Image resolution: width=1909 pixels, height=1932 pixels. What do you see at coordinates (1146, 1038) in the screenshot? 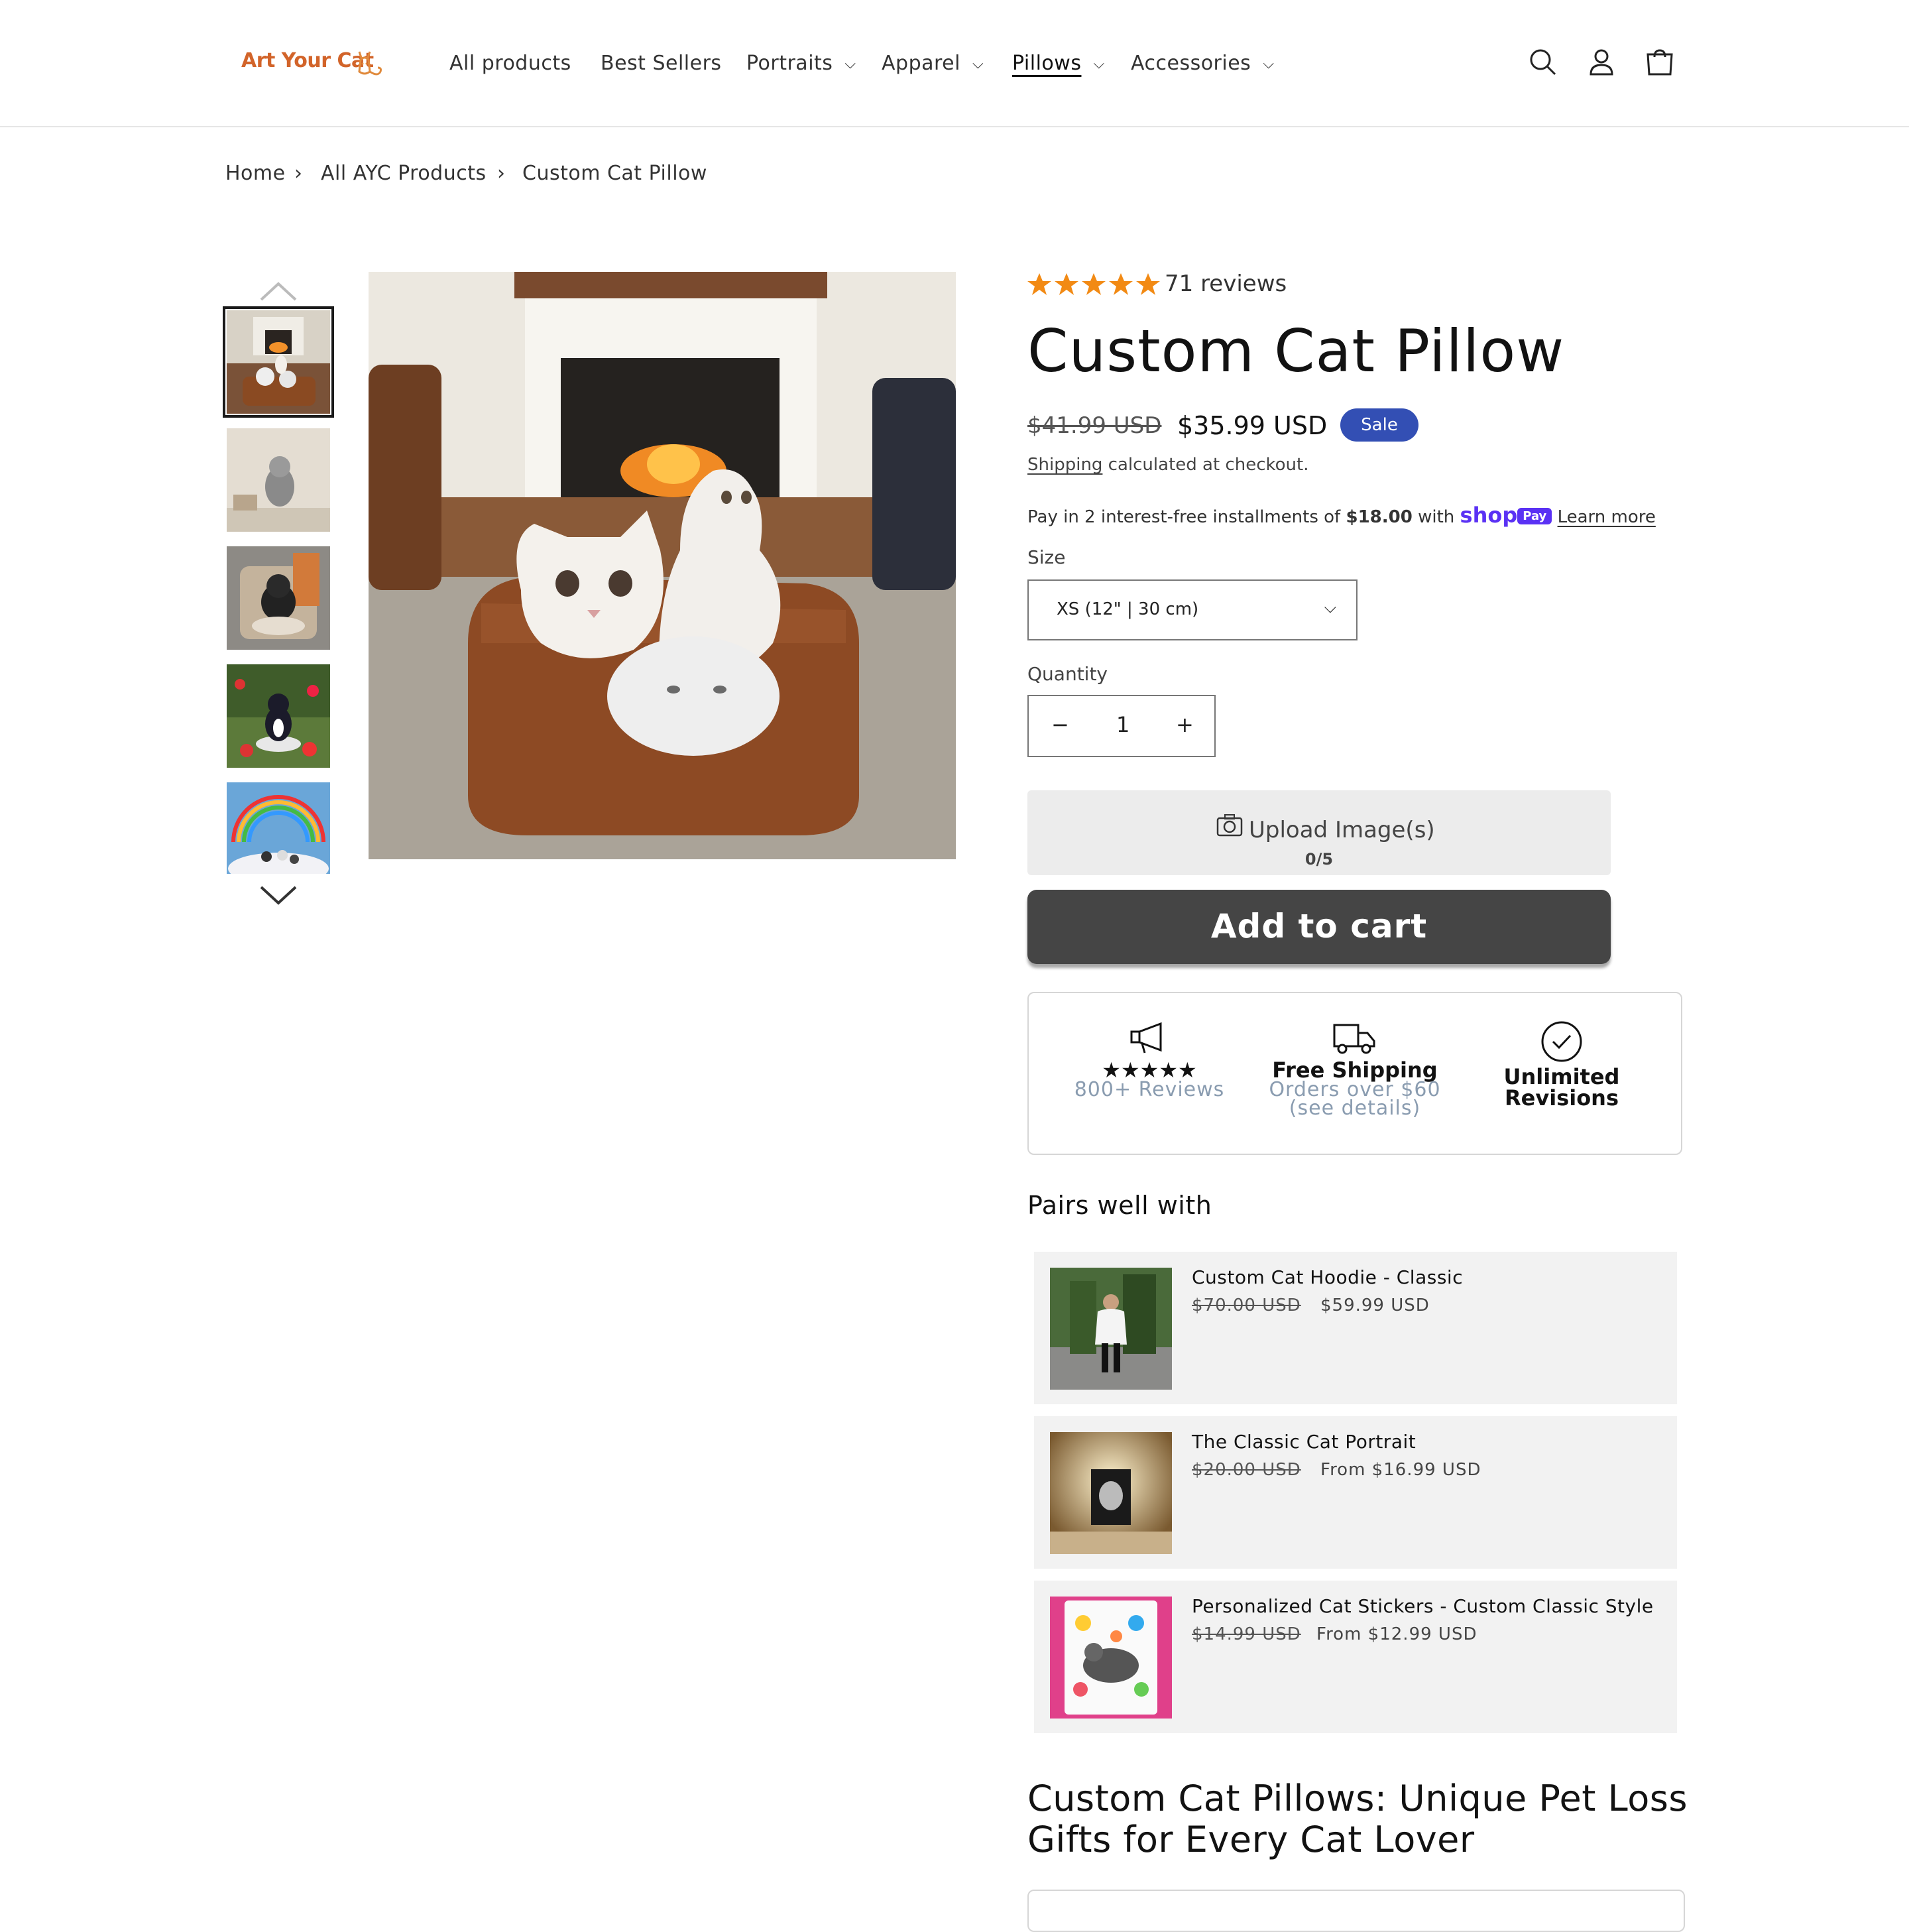
I see `megaphone-icon` at bounding box center [1146, 1038].